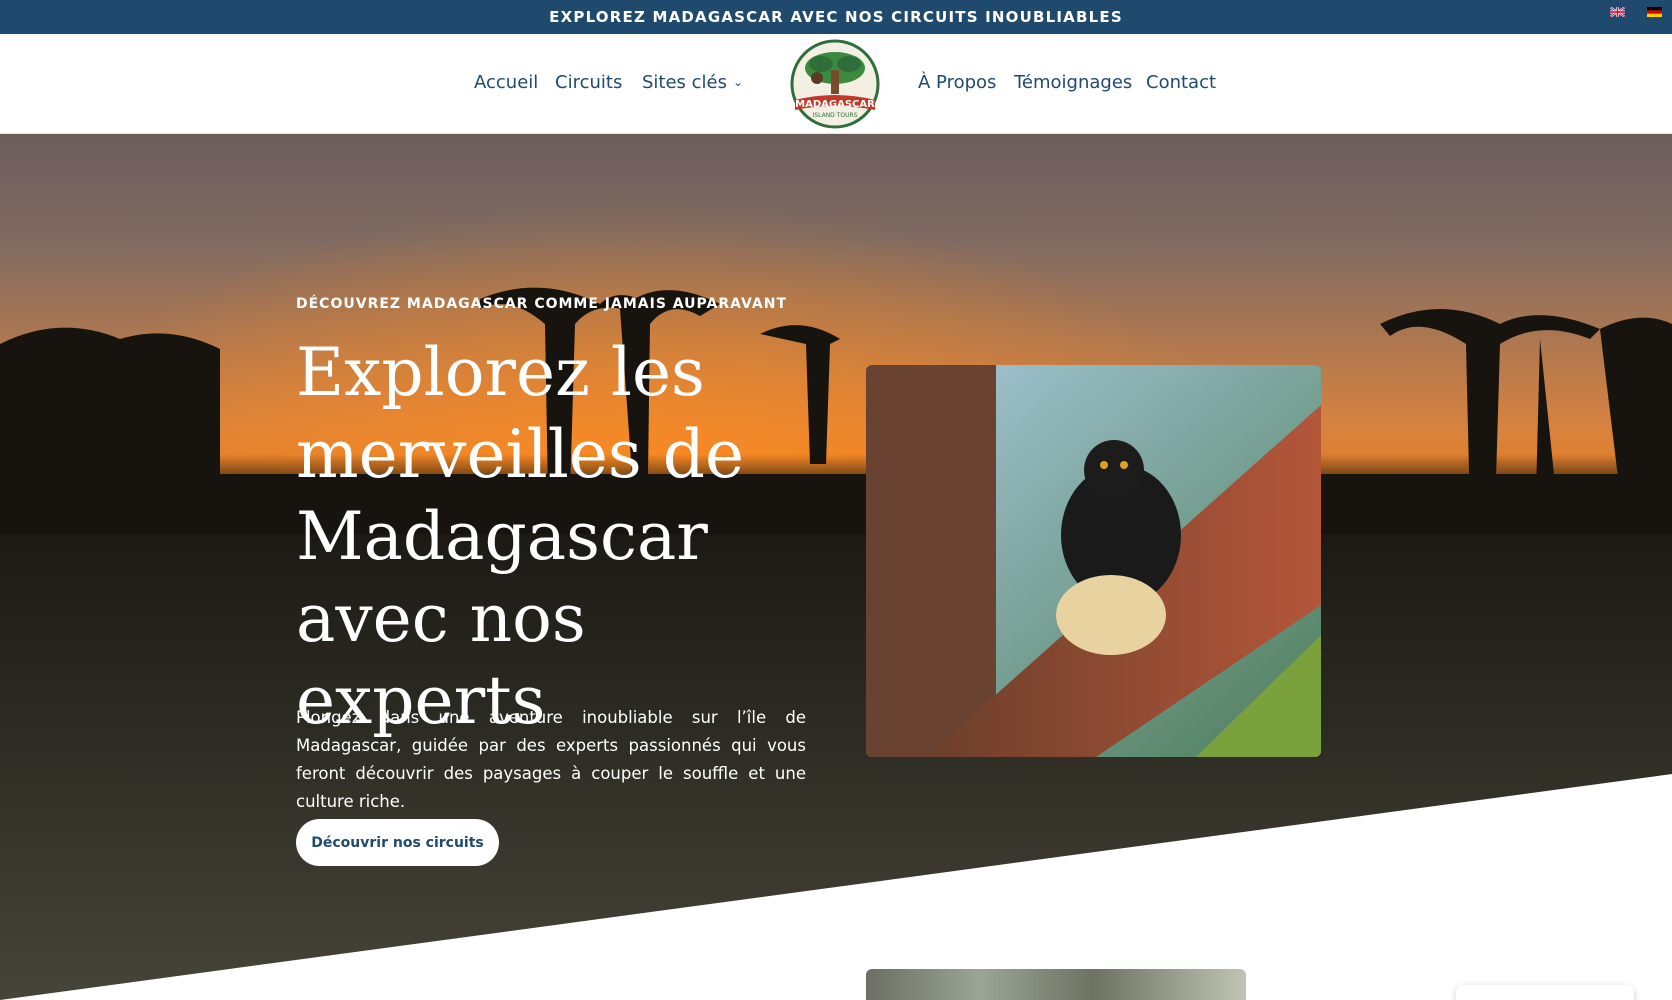  Describe the element at coordinates (1545, 992) in the screenshot. I see `floating-widget` at that location.